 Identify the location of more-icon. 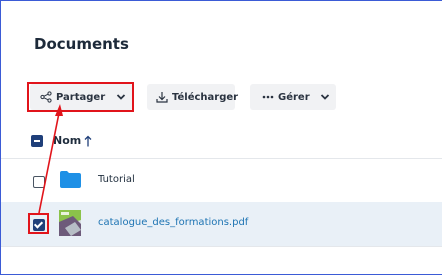
(268, 97).